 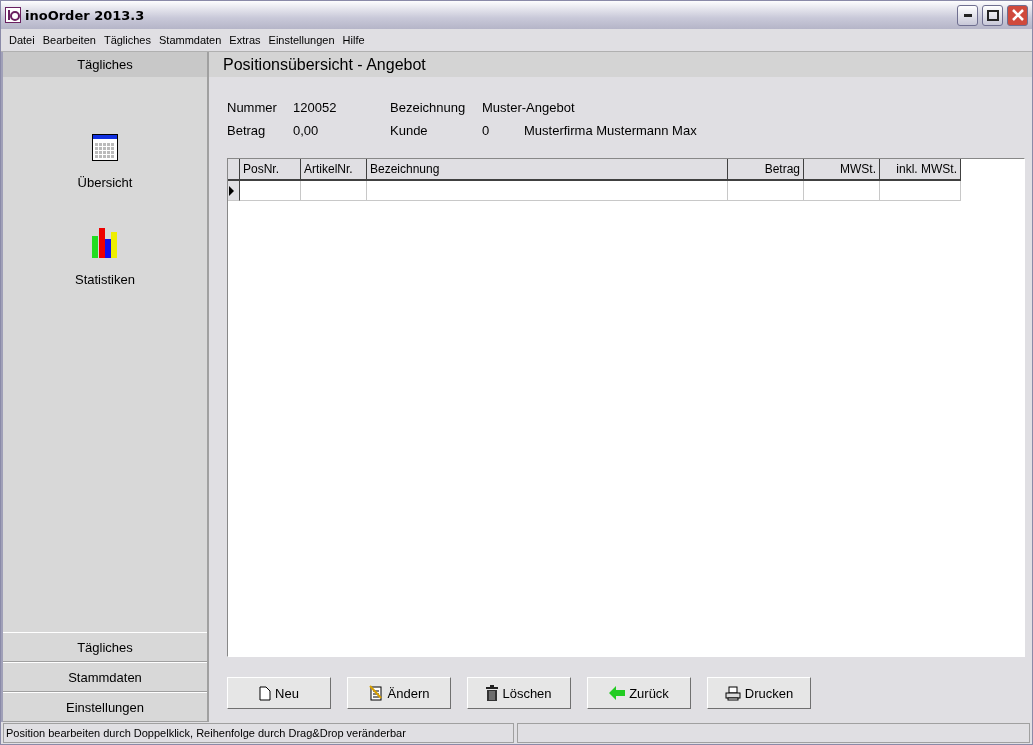 I want to click on minimize-button, so click(x=967, y=15).